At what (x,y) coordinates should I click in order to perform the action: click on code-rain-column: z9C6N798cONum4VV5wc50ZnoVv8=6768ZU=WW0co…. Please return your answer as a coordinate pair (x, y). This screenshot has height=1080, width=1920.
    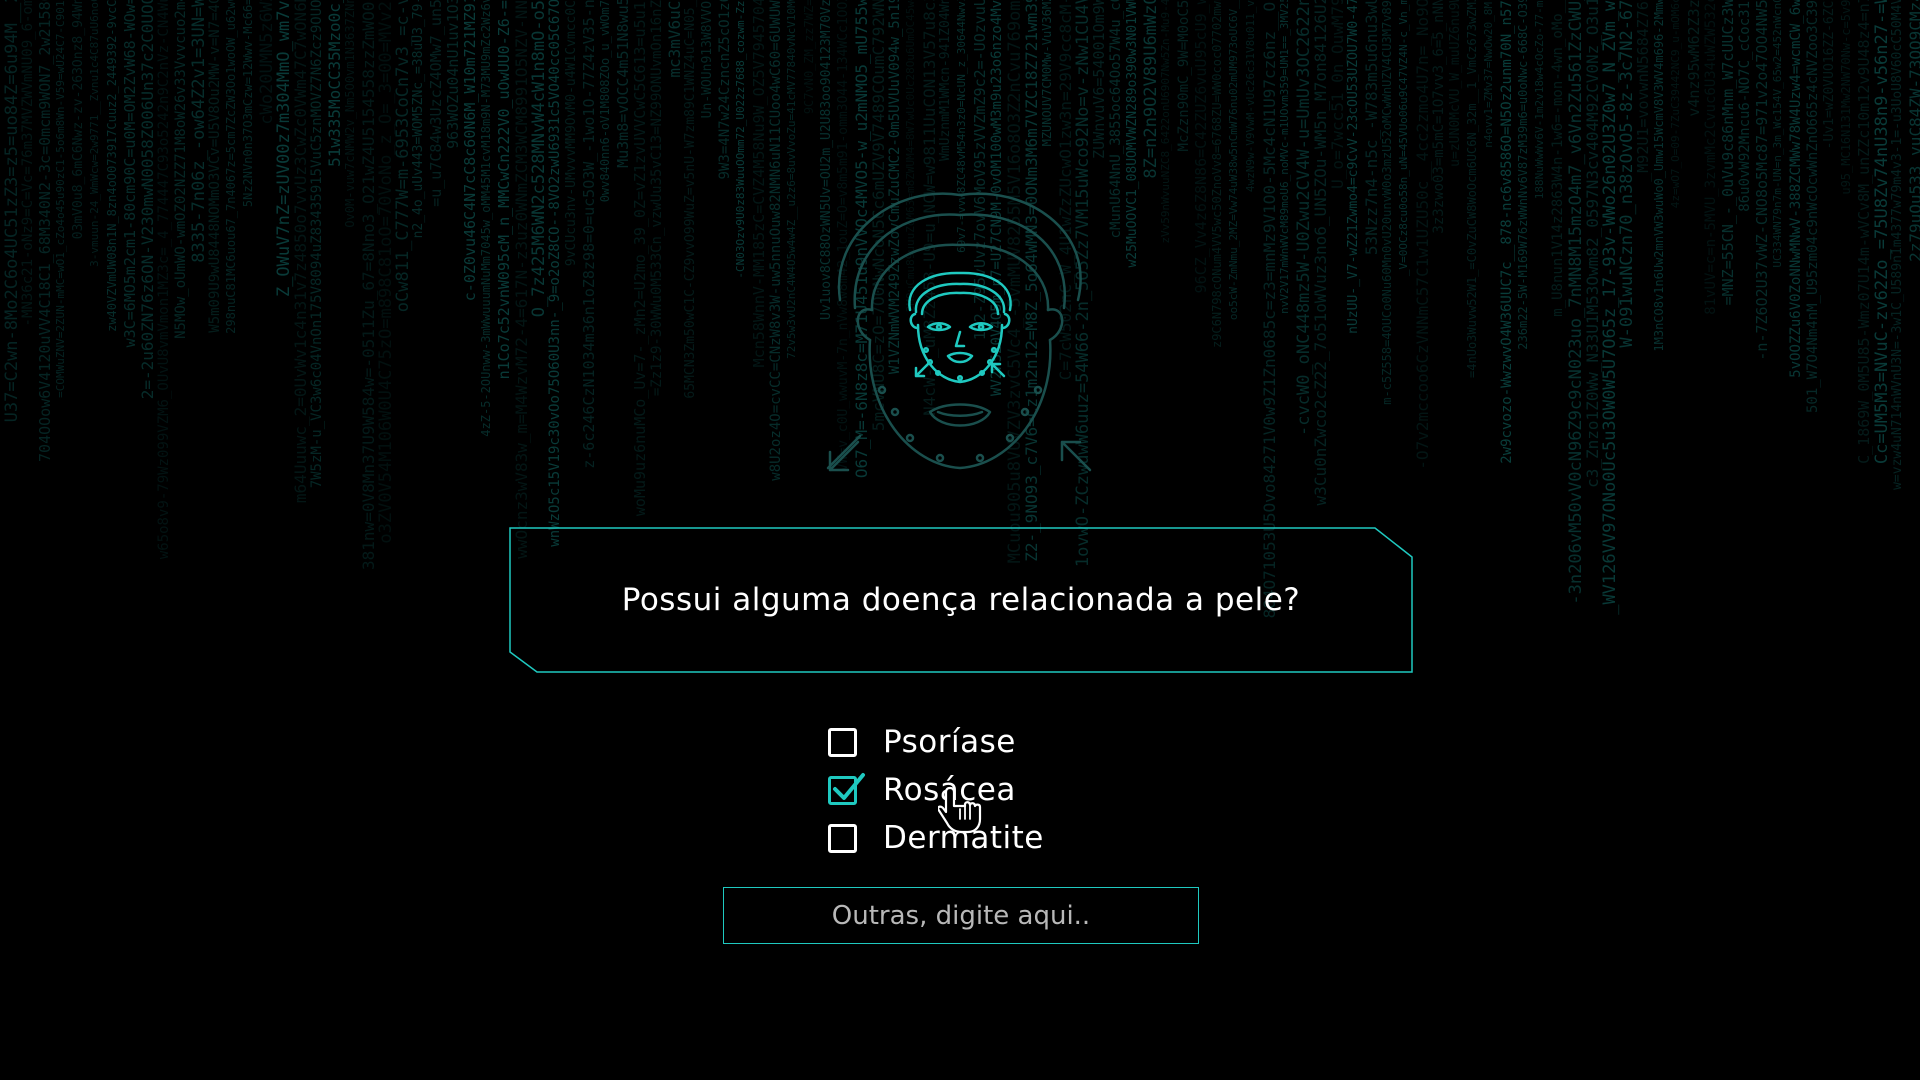
    Looking at the image, I should click on (1217, 174).